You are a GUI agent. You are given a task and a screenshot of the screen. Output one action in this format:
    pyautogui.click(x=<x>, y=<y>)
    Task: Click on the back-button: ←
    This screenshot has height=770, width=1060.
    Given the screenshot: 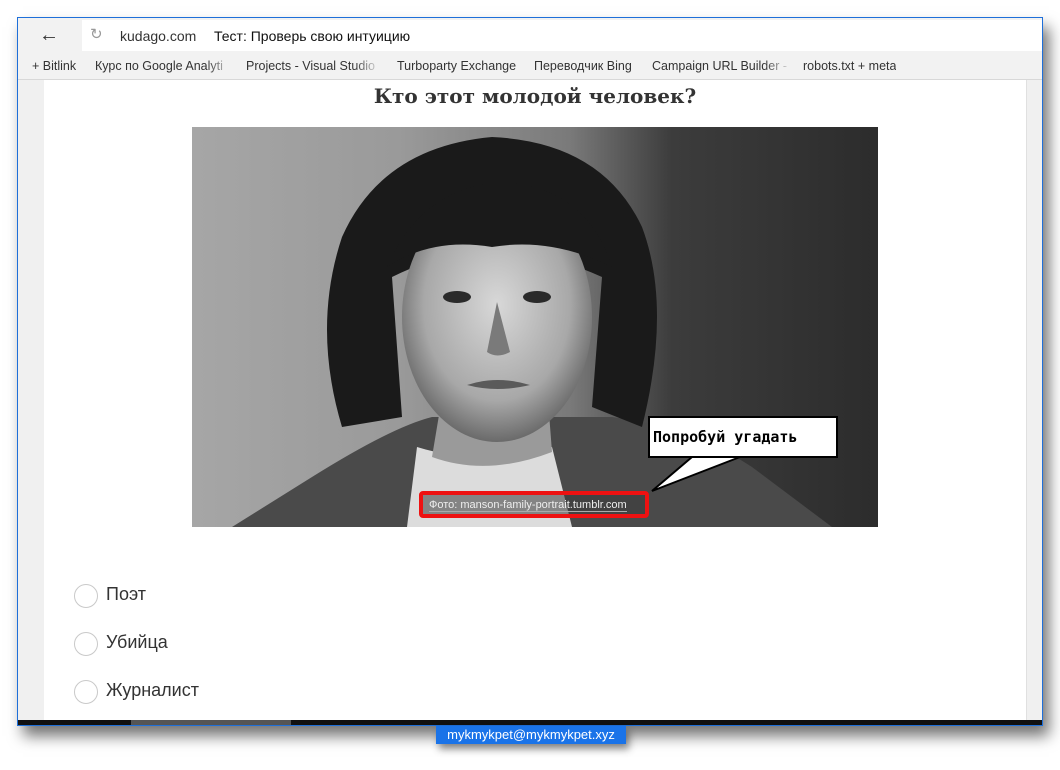 What is the action you would take?
    pyautogui.click(x=49, y=35)
    